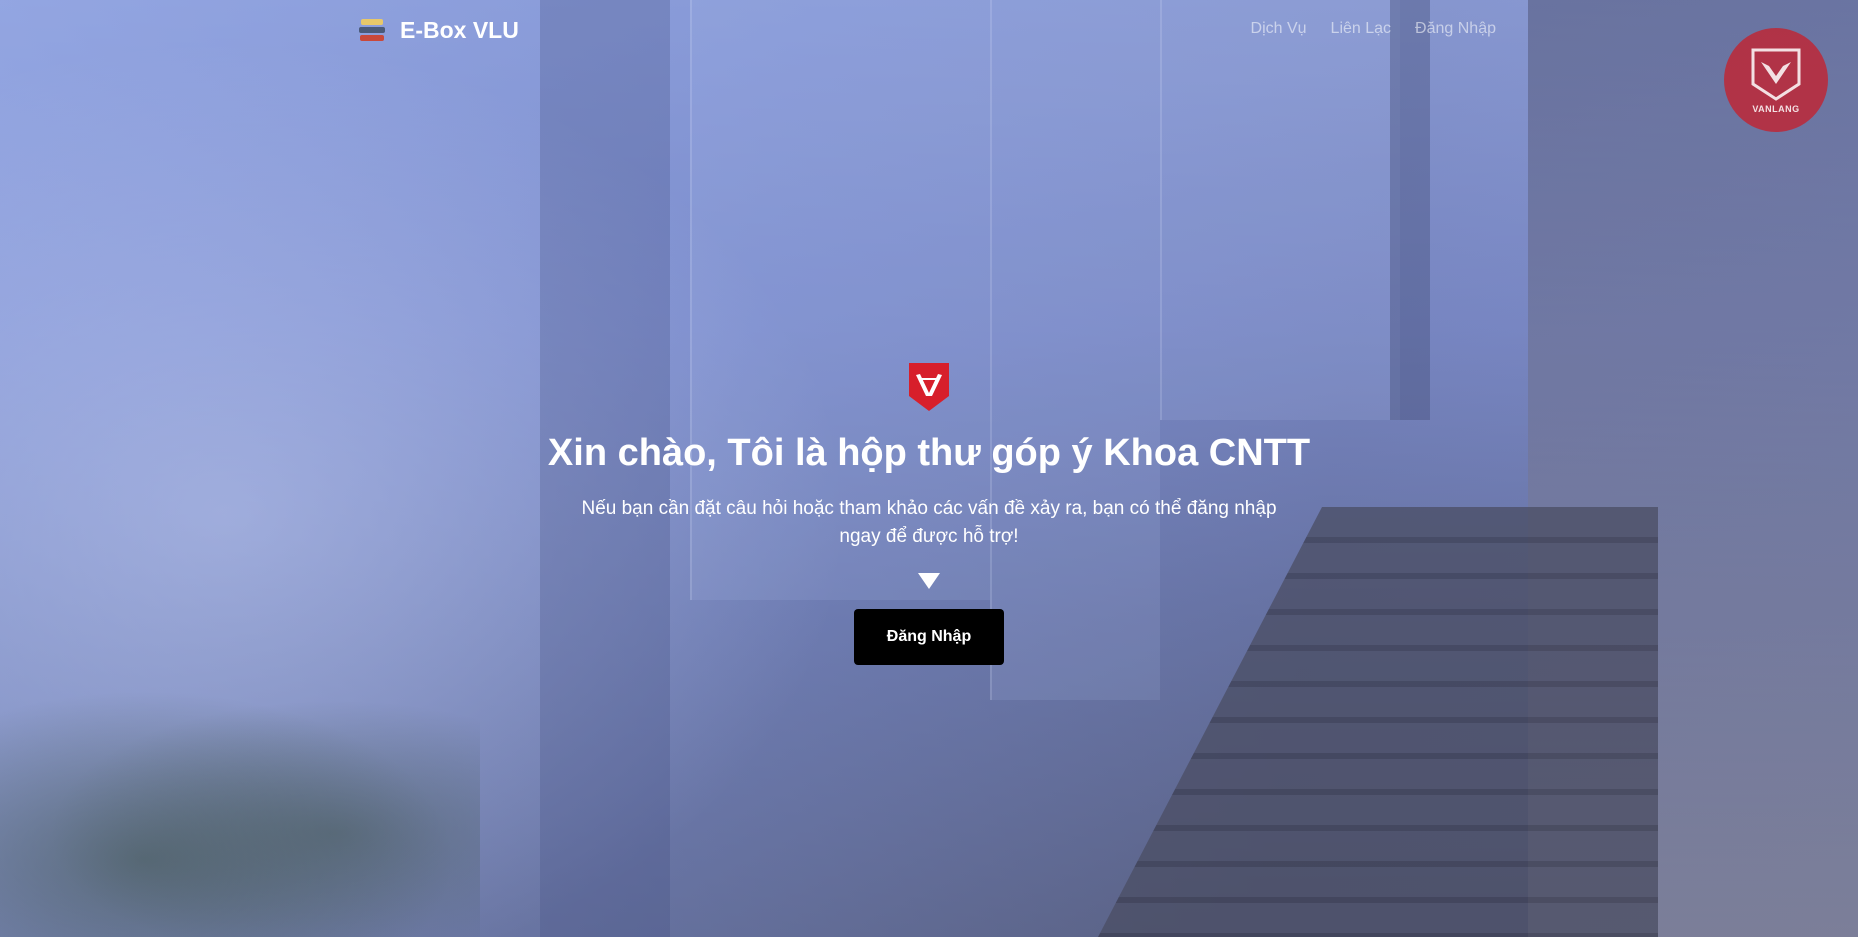 The image size is (1858, 937). I want to click on nav-link-contact: Liên Lạc, so click(1361, 29).